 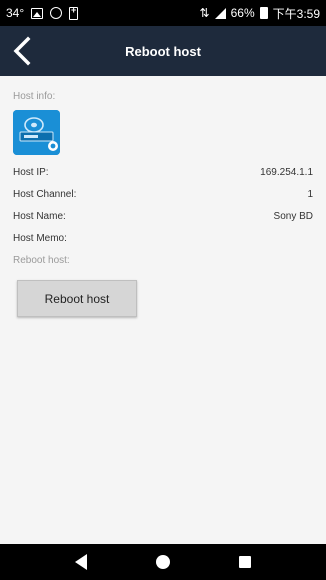 I want to click on page-title: Reboot host, so click(x=163, y=51).